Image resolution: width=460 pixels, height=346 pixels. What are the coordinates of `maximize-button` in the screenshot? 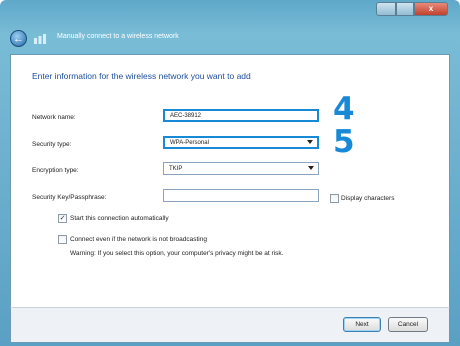 It's located at (405, 9).